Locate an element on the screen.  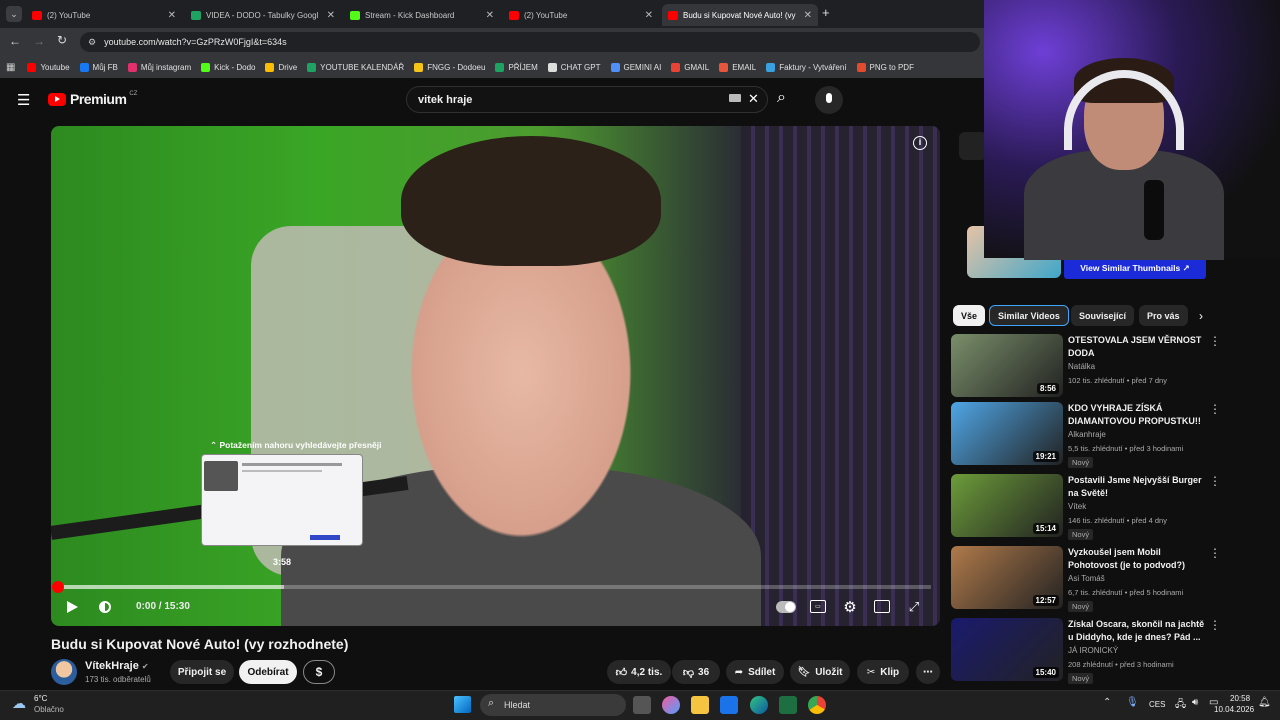
notification-icon: 🔔︎ is located at coordinates (1264, 702).